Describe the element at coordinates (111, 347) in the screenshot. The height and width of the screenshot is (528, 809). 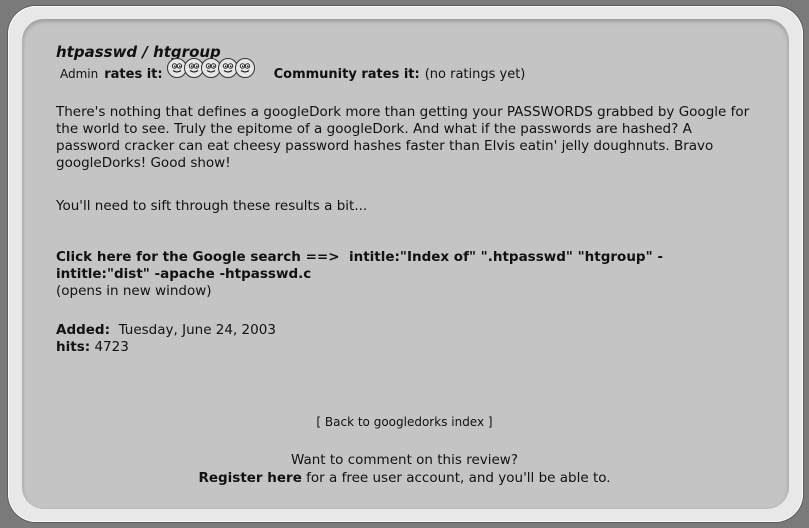
I see `hits-count: 4723` at that location.